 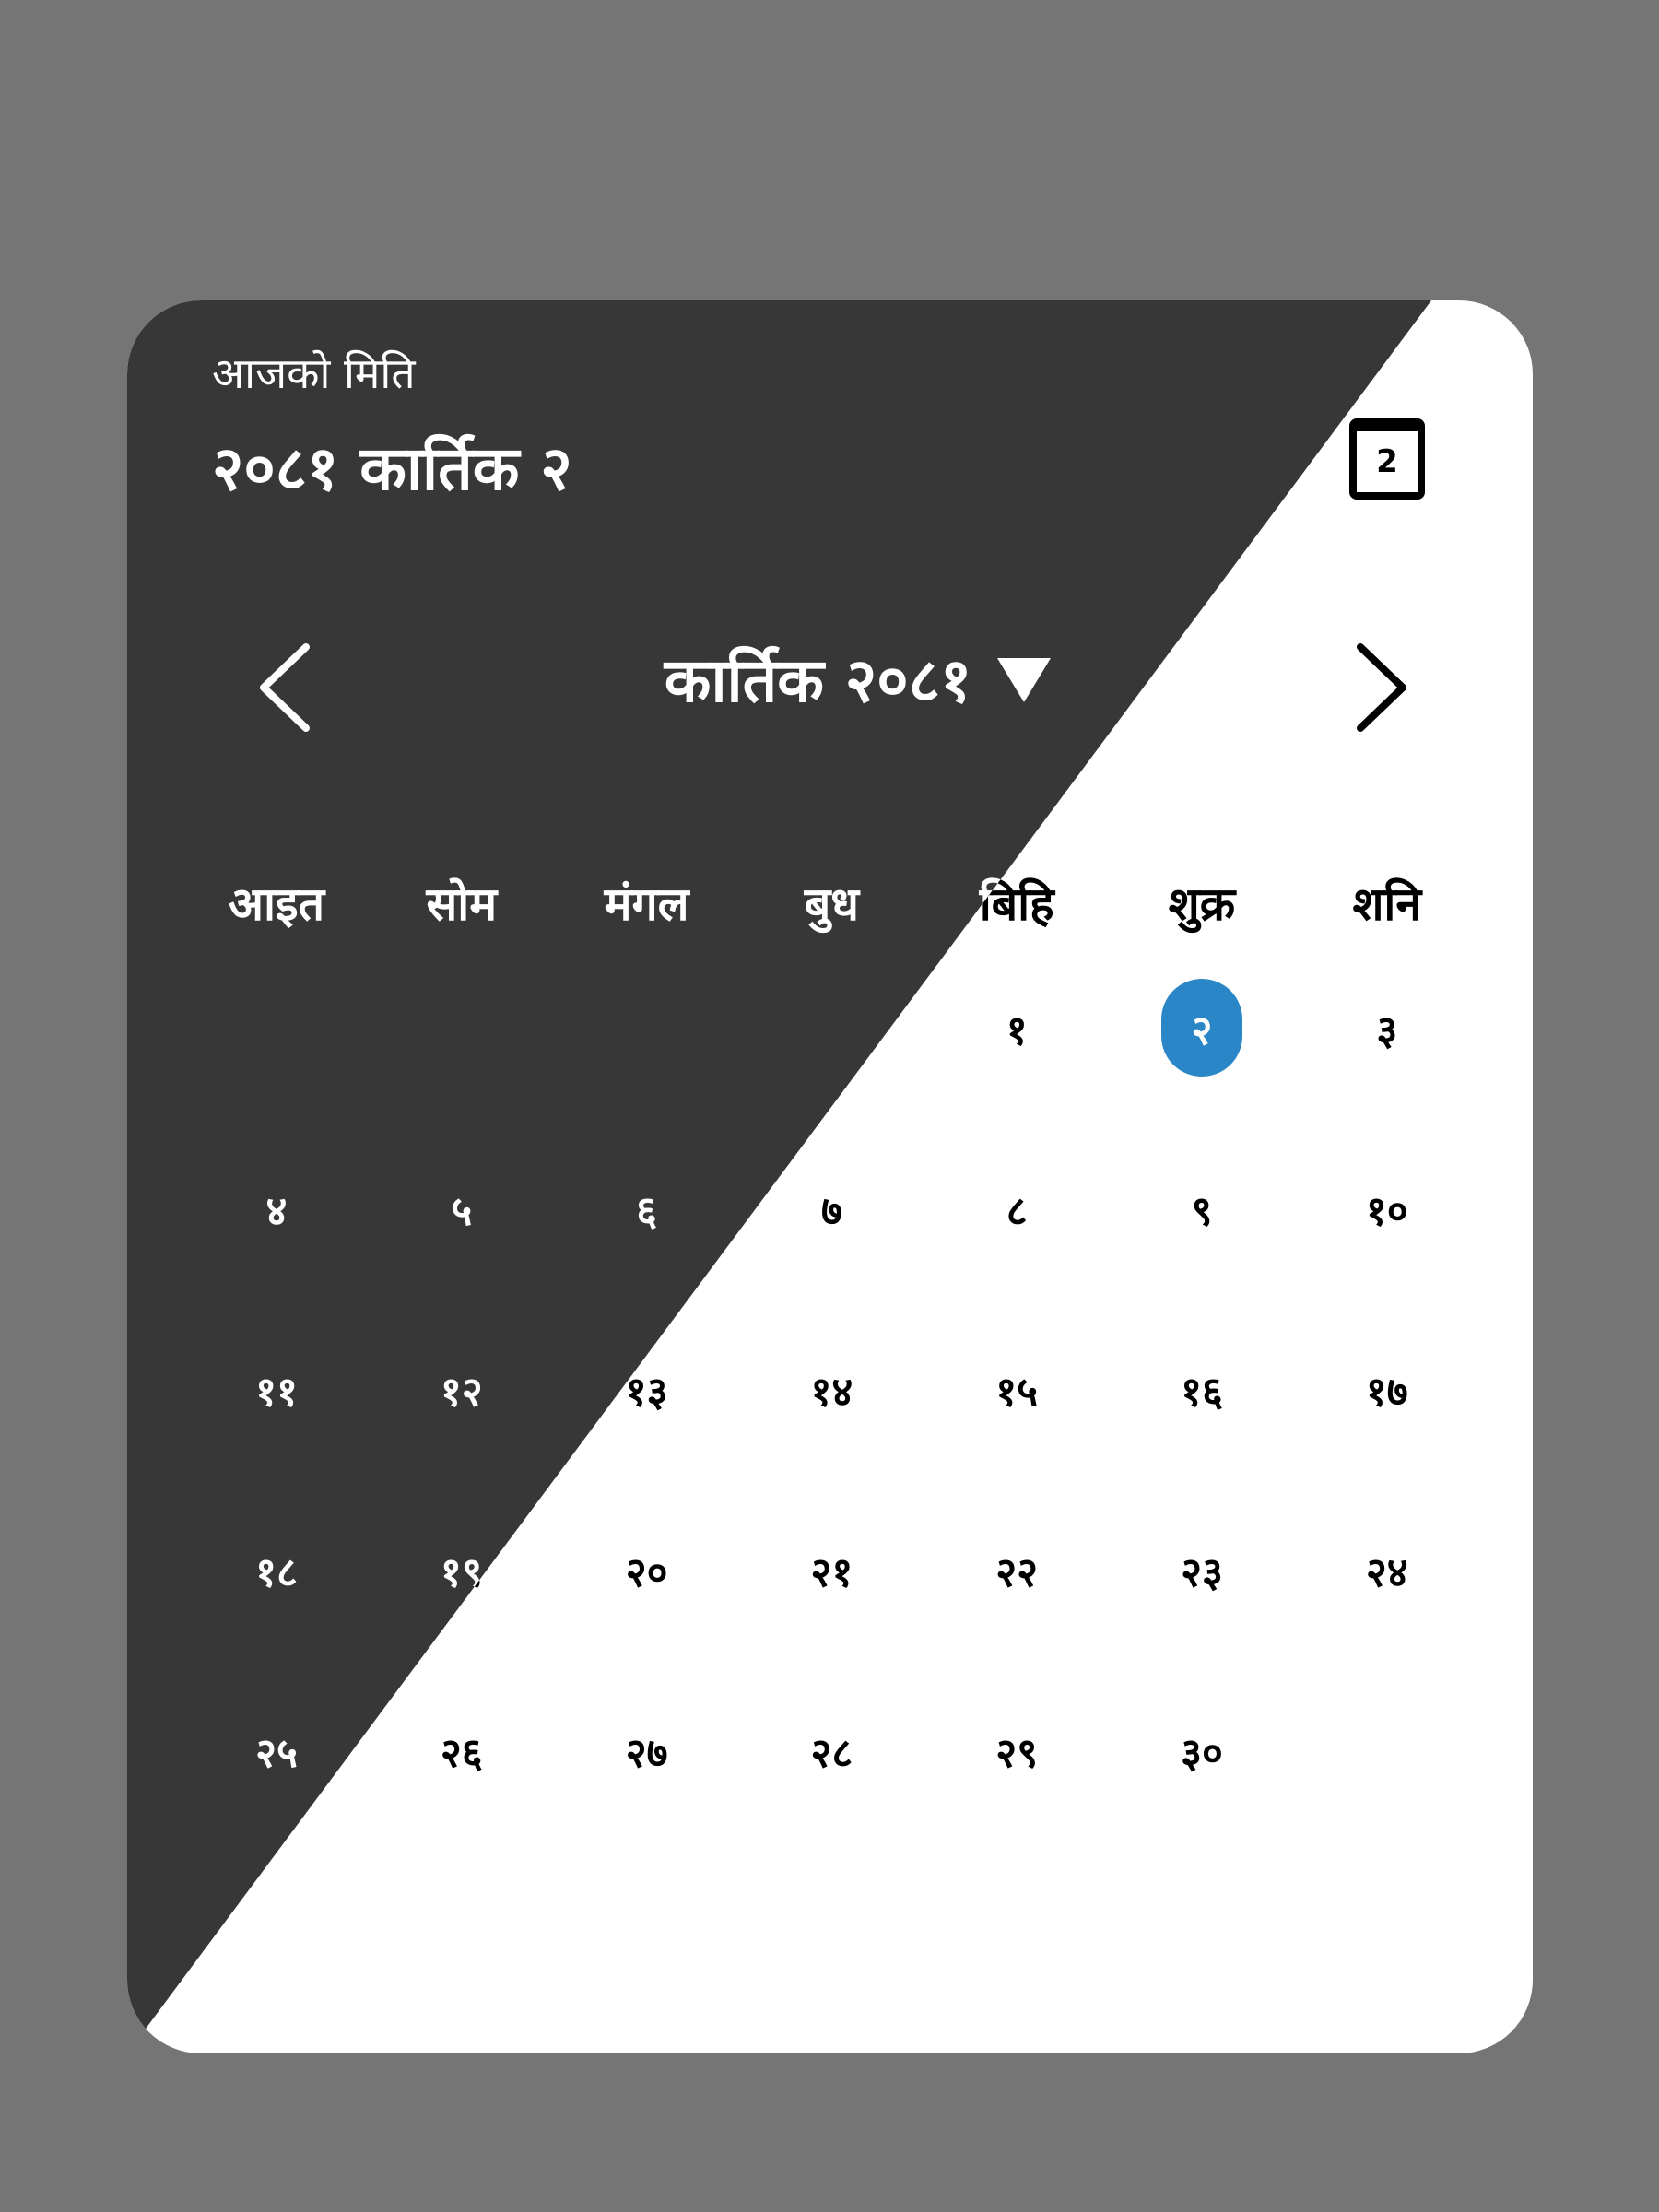 I want to click on day-cell: १४, so click(x=831, y=1390).